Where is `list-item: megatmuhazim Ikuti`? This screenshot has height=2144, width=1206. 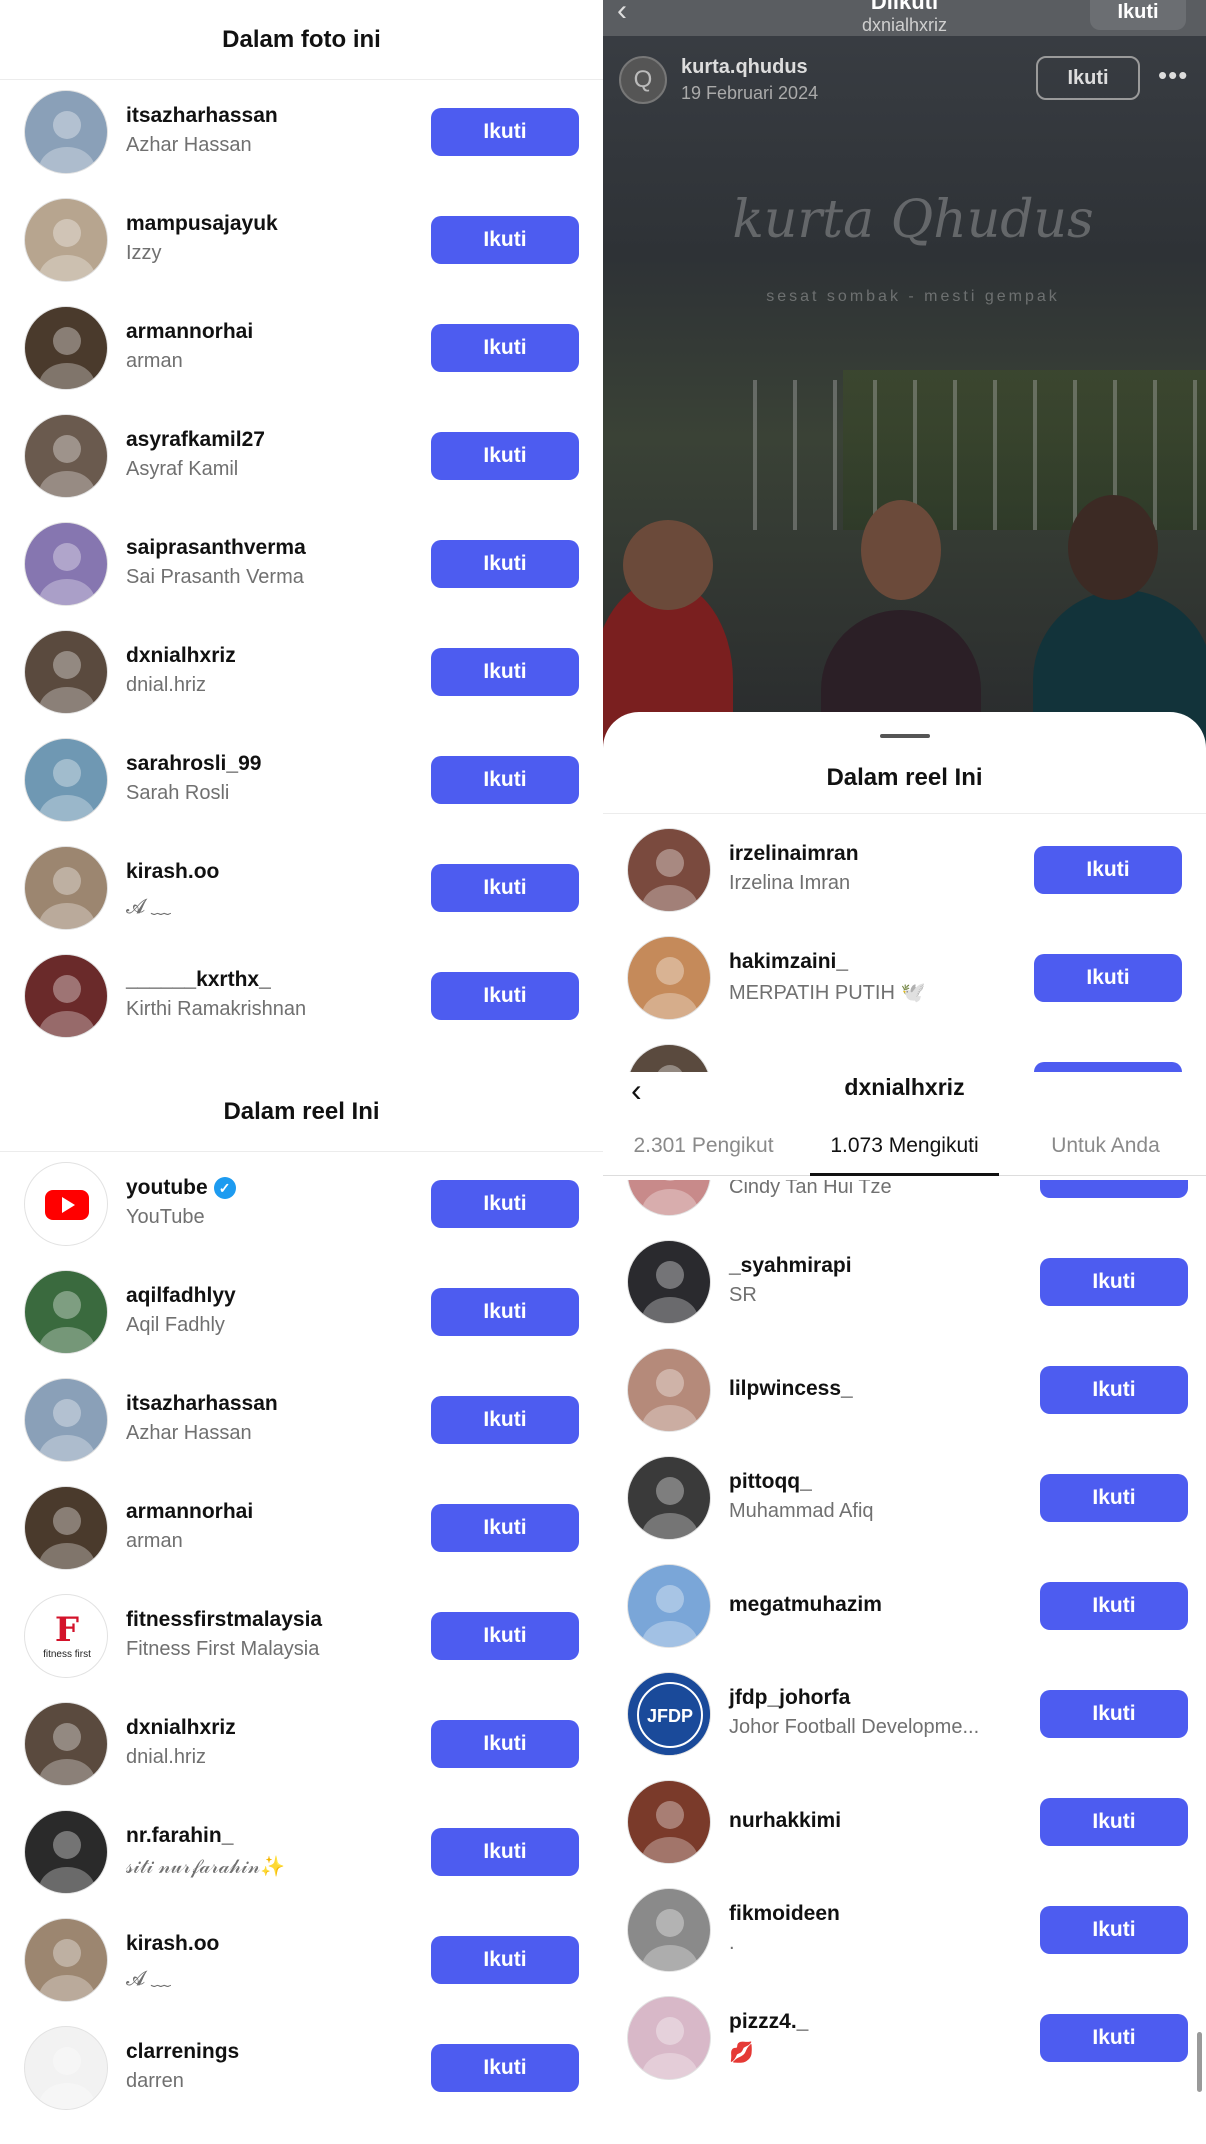
list-item: megatmuhazim Ikuti is located at coordinates (904, 1606).